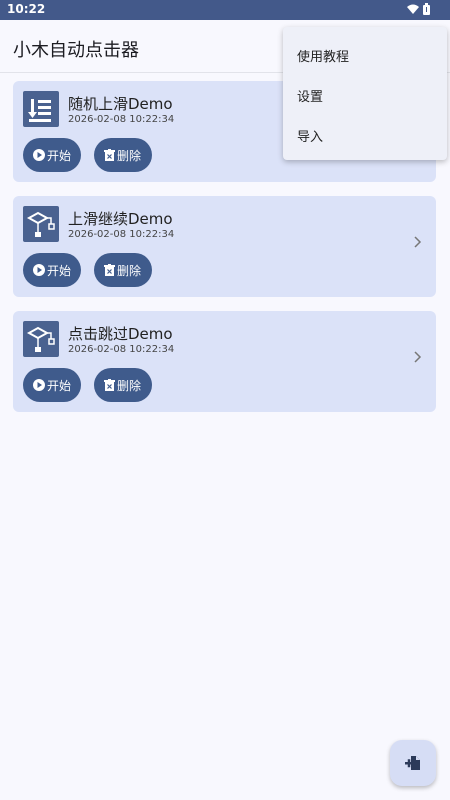 The image size is (450, 800). Describe the element at coordinates (26, 9) in the screenshot. I see `status-time: 10:22` at that location.